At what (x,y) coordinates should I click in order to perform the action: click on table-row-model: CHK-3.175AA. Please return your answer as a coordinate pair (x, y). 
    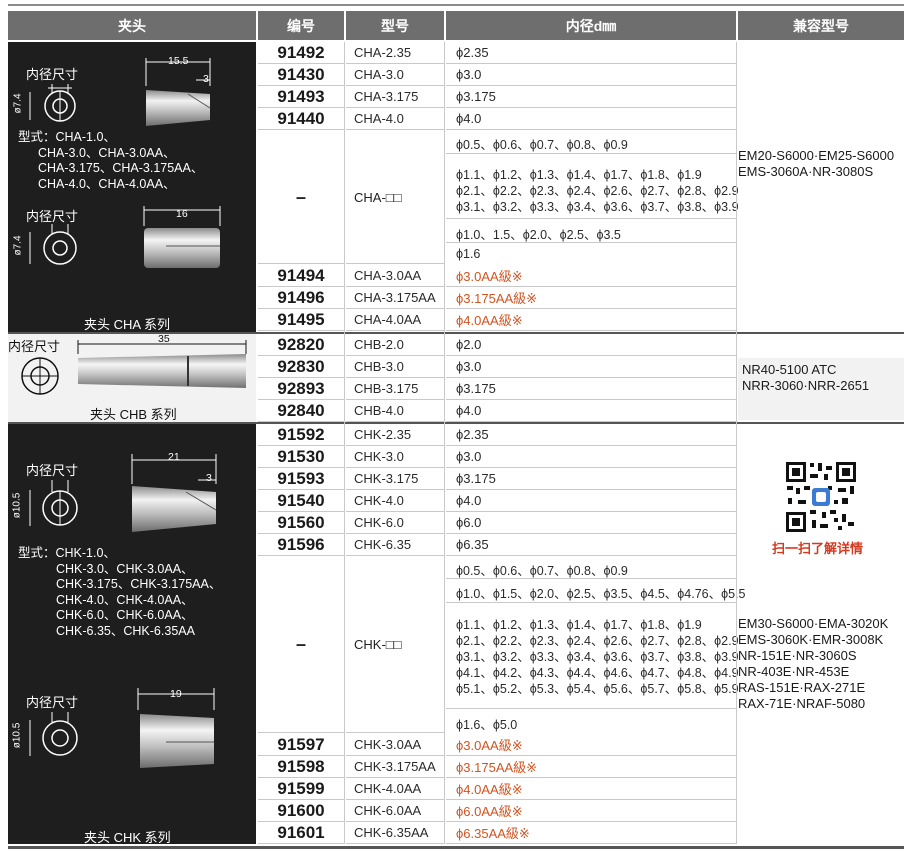
    Looking at the image, I should click on (395, 767).